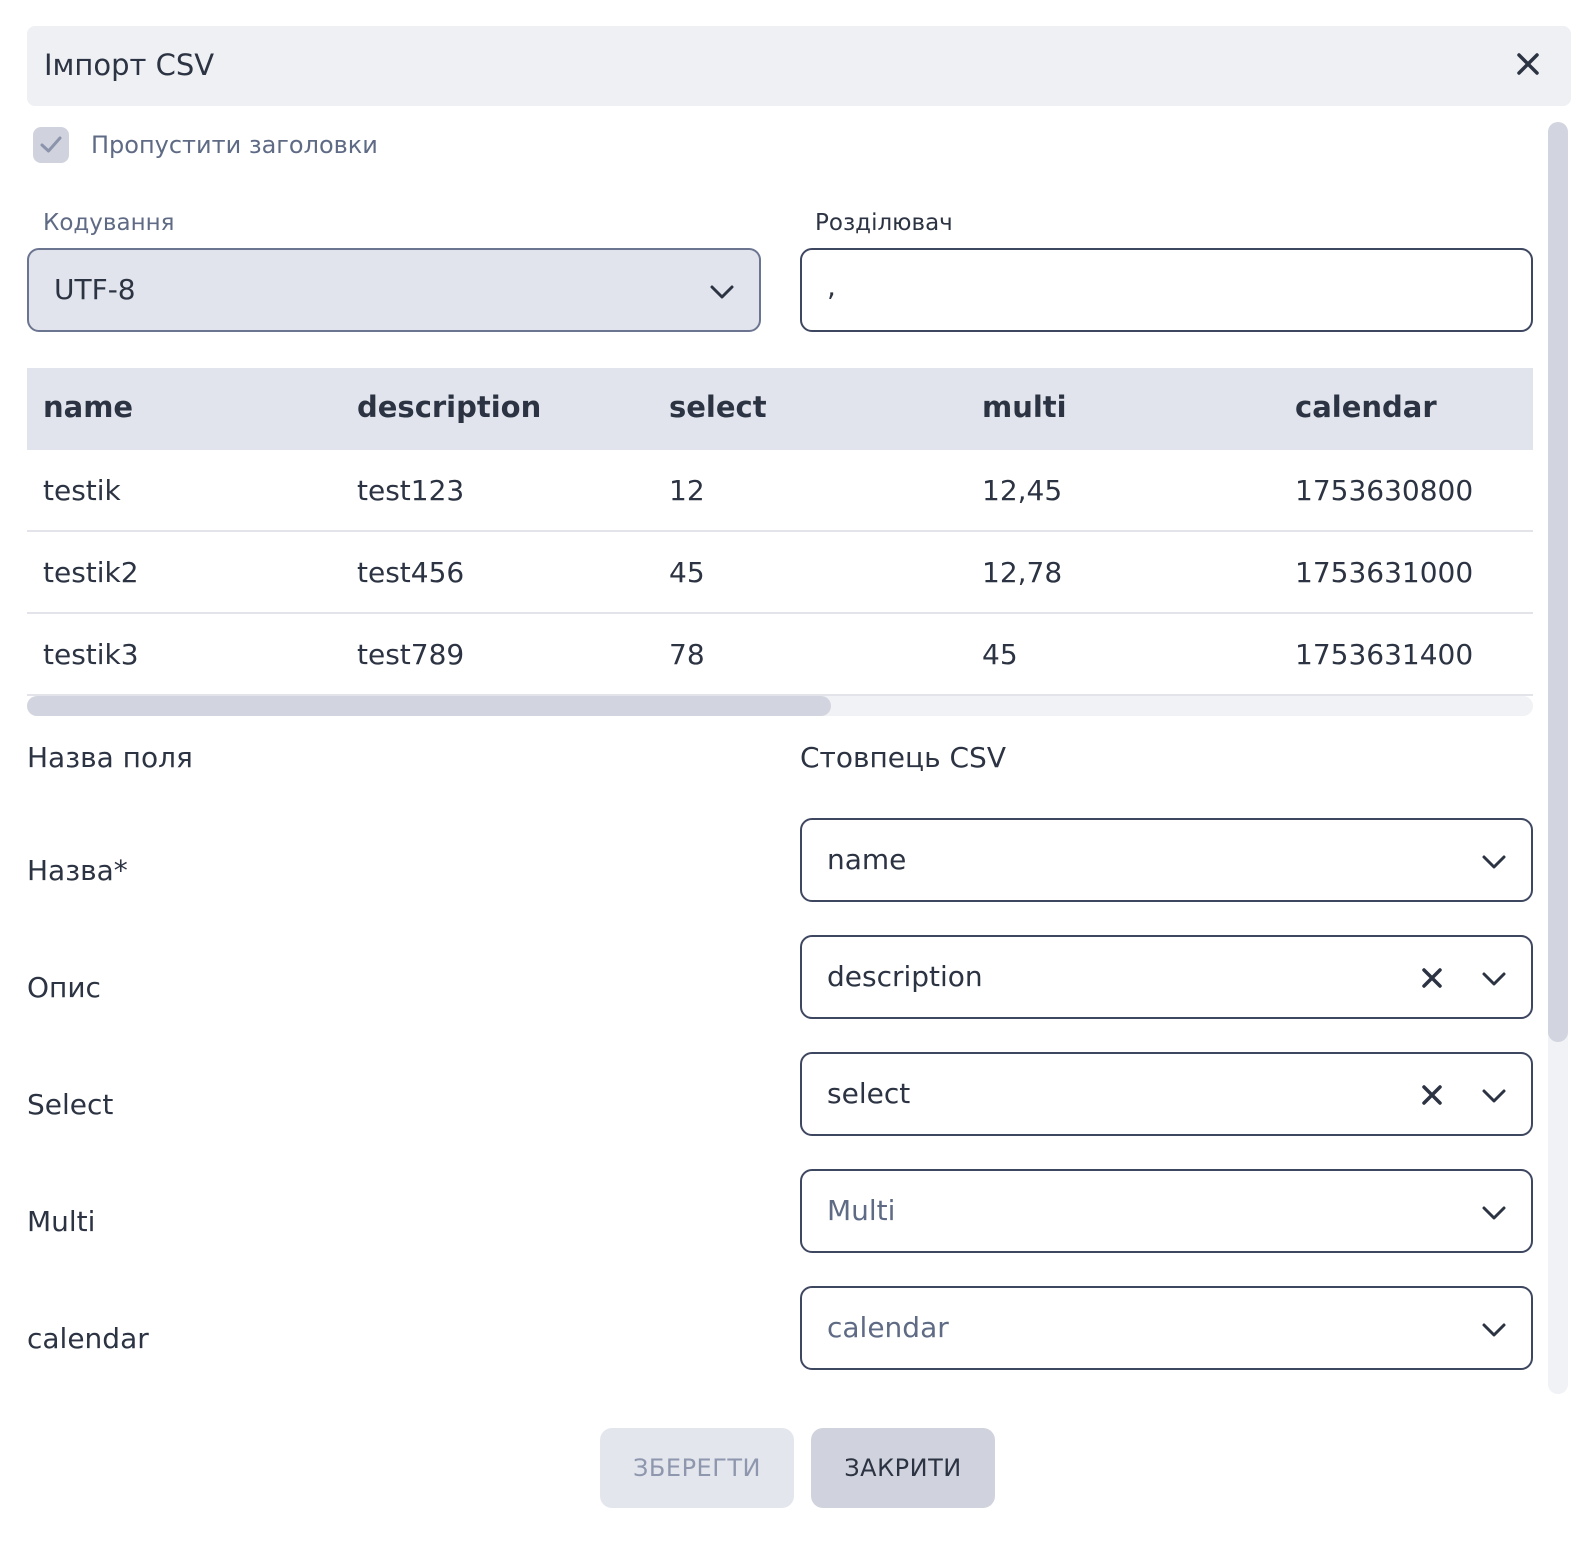 Image resolution: width=1588 pixels, height=1542 pixels. Describe the element at coordinates (780, 409) in the screenshot. I see `table-header: name description select multi calendar` at that location.